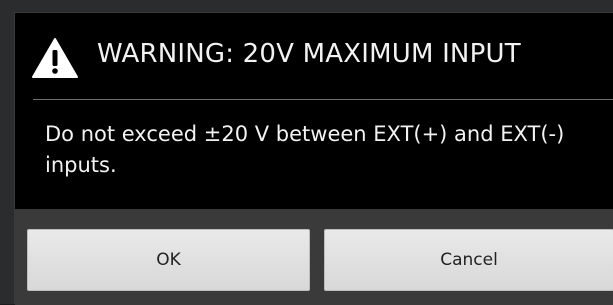 This screenshot has height=305, width=613. Describe the element at coordinates (468, 260) in the screenshot. I see `cancel-button: Cancel` at that location.